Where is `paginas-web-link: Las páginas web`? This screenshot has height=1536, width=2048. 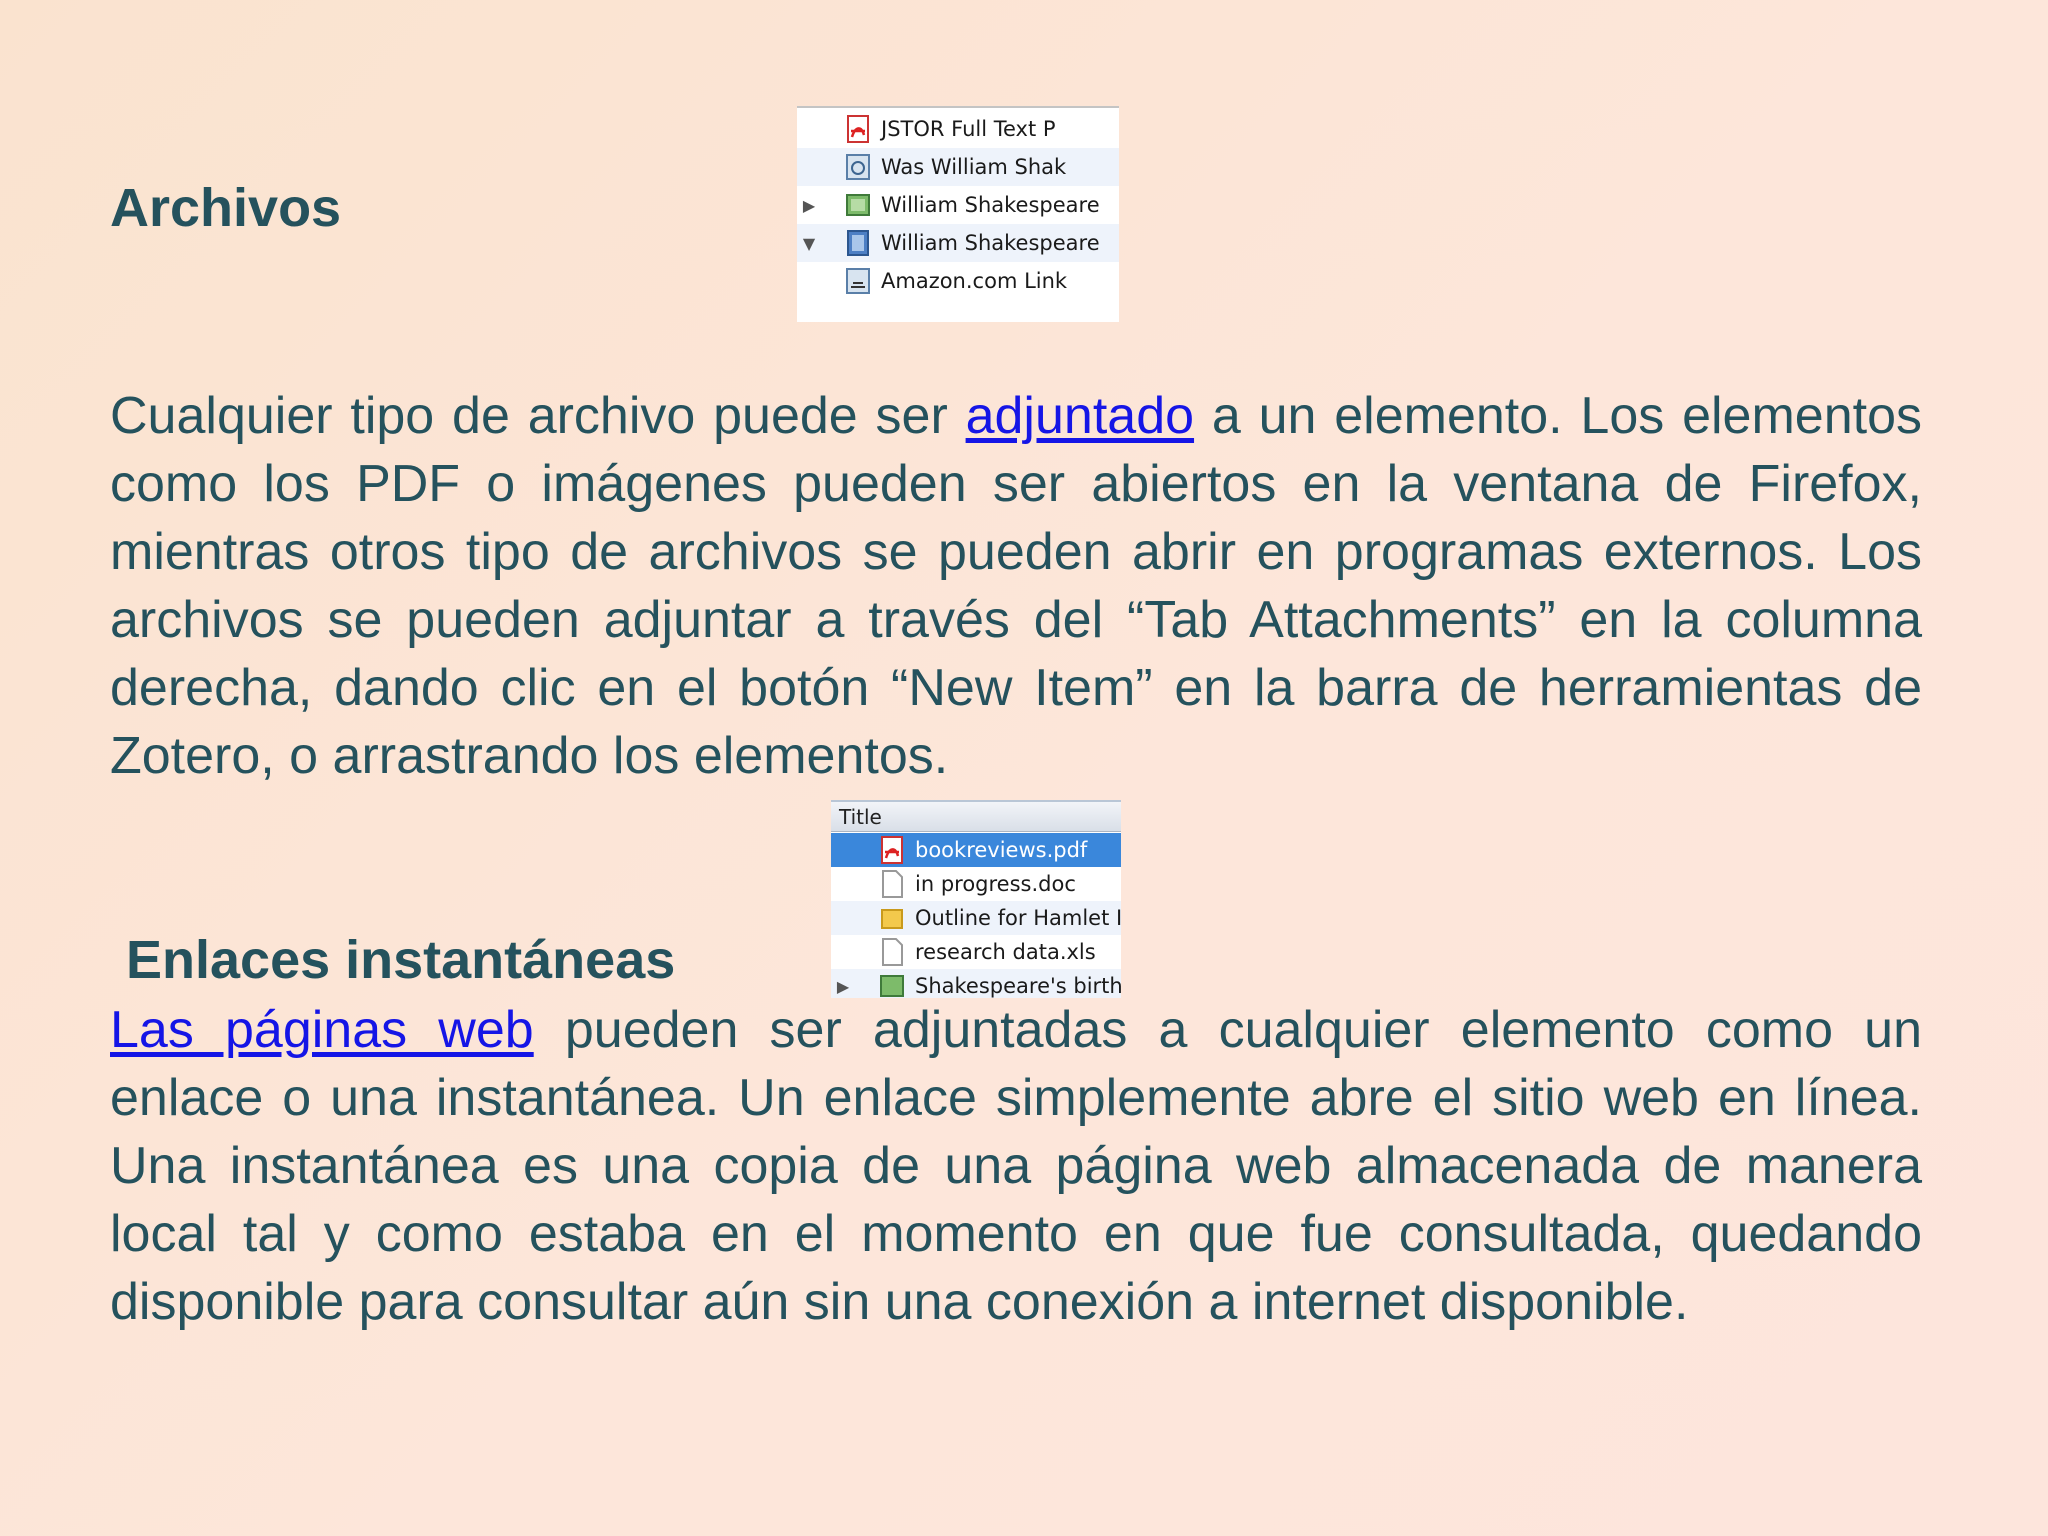
paginas-web-link: Las páginas web is located at coordinates (322, 1030).